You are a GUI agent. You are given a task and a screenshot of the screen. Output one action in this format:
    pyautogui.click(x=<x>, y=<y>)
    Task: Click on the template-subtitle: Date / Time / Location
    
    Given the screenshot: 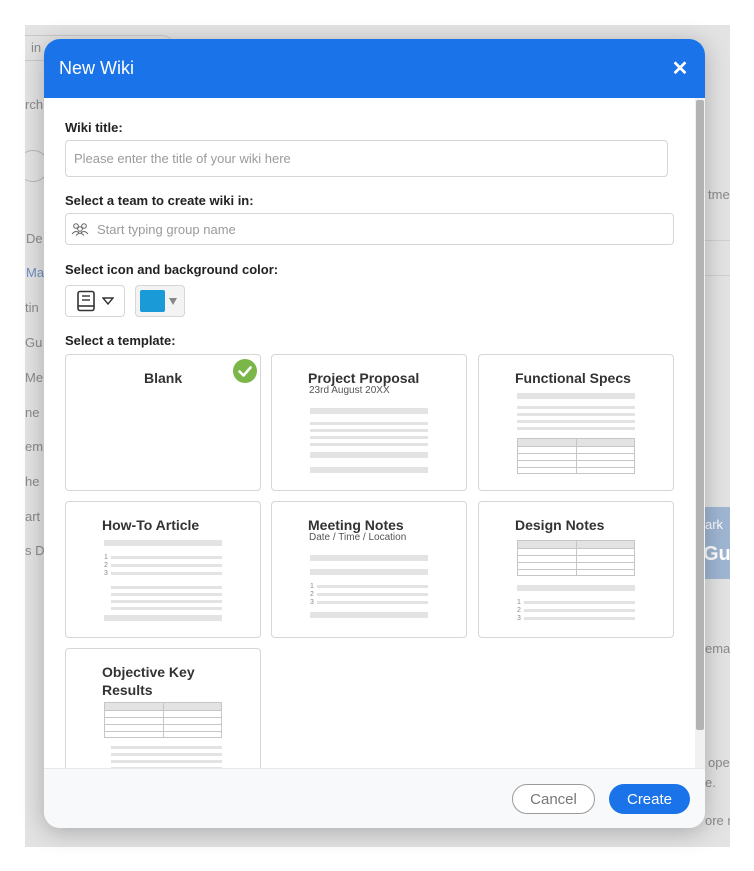 What is the action you would take?
    pyautogui.click(x=358, y=537)
    